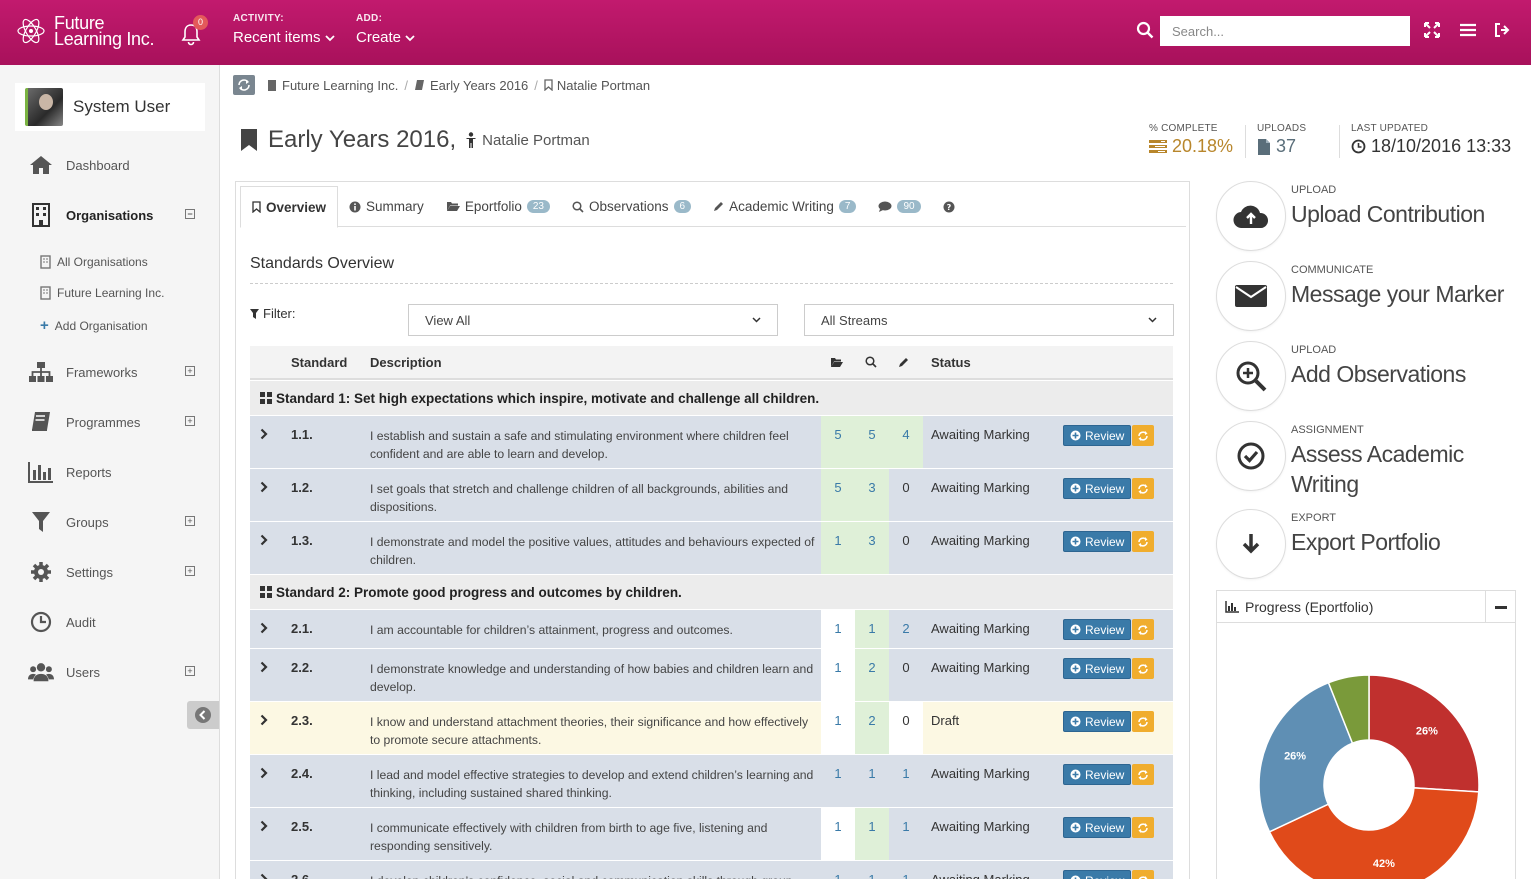 The width and height of the screenshot is (1531, 879). Describe the element at coordinates (110, 107) in the screenshot. I see `user-profile: System User` at that location.